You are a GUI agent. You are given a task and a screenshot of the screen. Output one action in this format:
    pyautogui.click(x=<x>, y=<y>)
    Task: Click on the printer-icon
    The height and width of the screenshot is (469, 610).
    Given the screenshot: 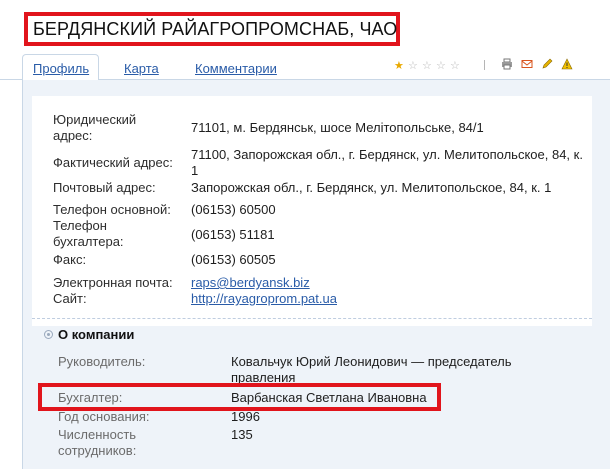 What is the action you would take?
    pyautogui.click(x=507, y=65)
    